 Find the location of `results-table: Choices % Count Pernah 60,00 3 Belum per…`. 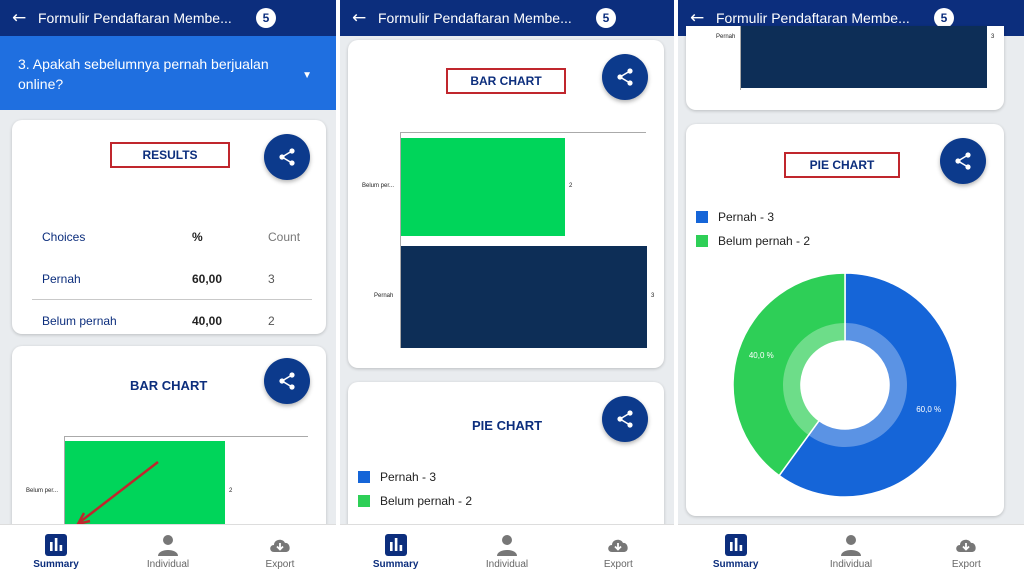

results-table: Choices % Count Pernah 60,00 3 Belum per… is located at coordinates (172, 275).